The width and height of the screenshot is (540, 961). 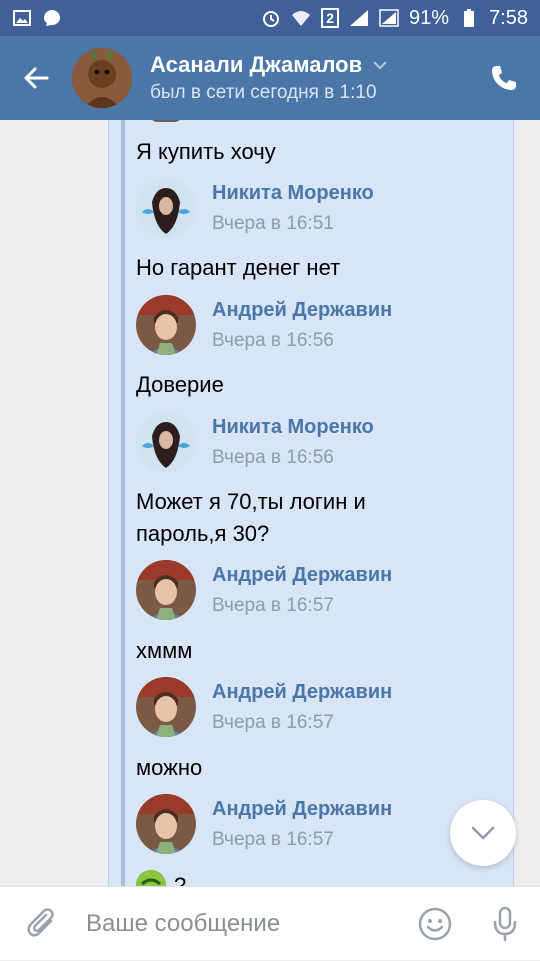 What do you see at coordinates (264, 325) in the screenshot?
I see `message-author-row: Андрей Державин Вчера в 16:56` at bounding box center [264, 325].